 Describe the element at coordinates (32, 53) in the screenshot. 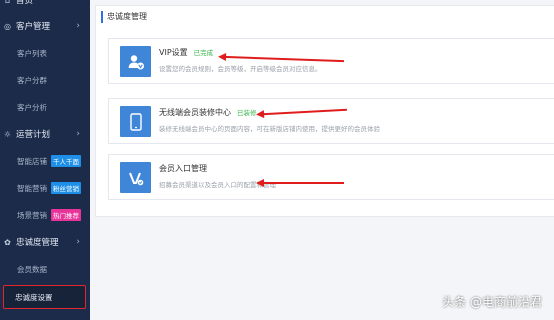

I see `sidebar-item-label: 客户列表` at that location.